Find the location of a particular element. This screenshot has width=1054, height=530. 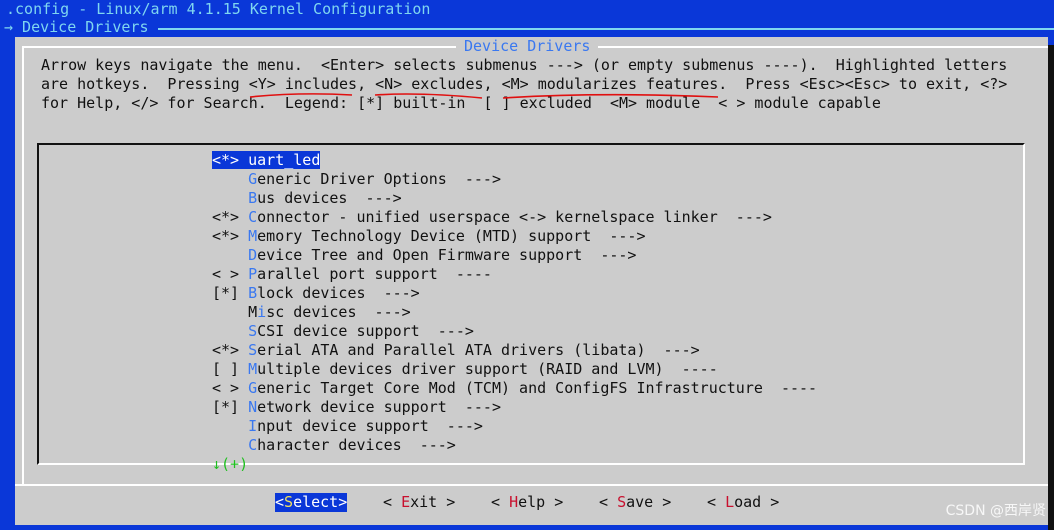

menu-item: < > Parallel port support ---- is located at coordinates (352, 274).